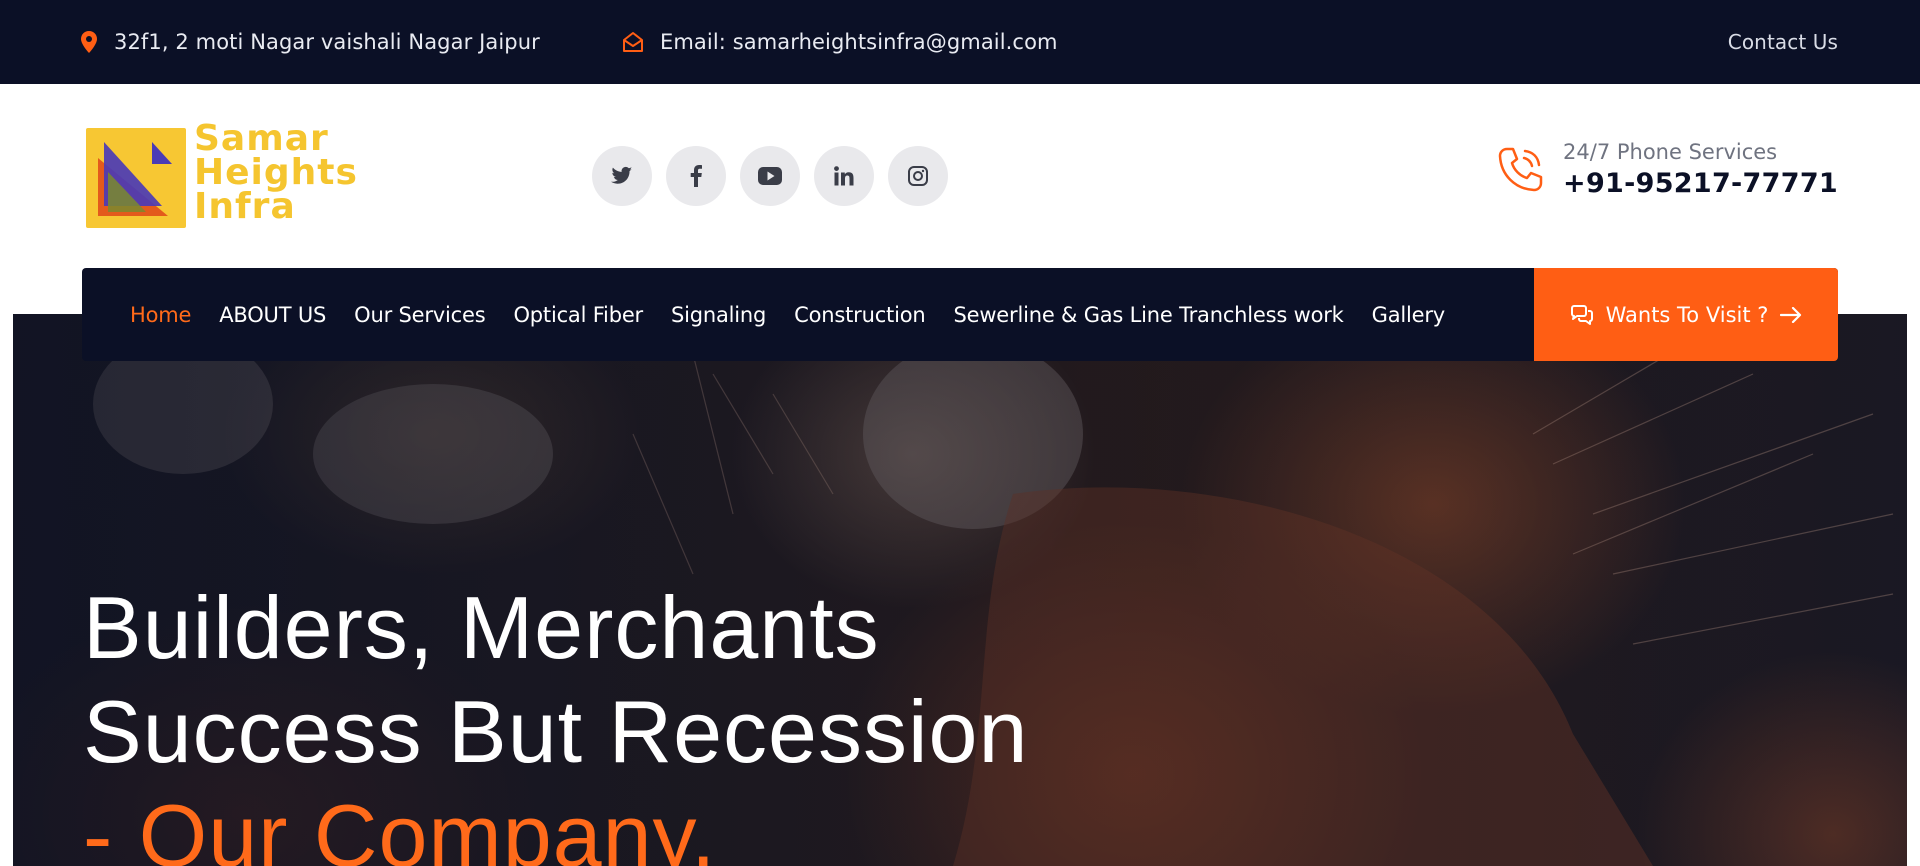 The image size is (1920, 866). I want to click on youtube-icon, so click(770, 176).